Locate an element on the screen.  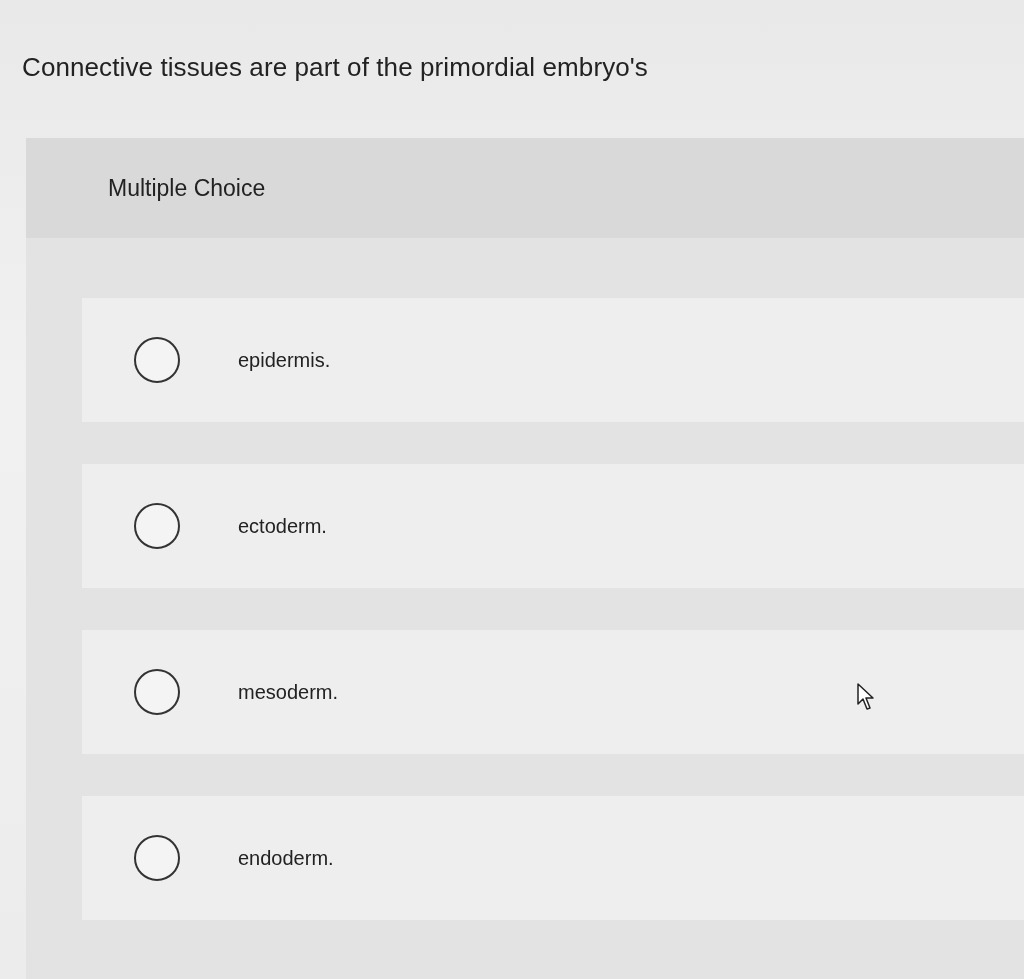
answer-option: epidermis. is located at coordinates (553, 360).